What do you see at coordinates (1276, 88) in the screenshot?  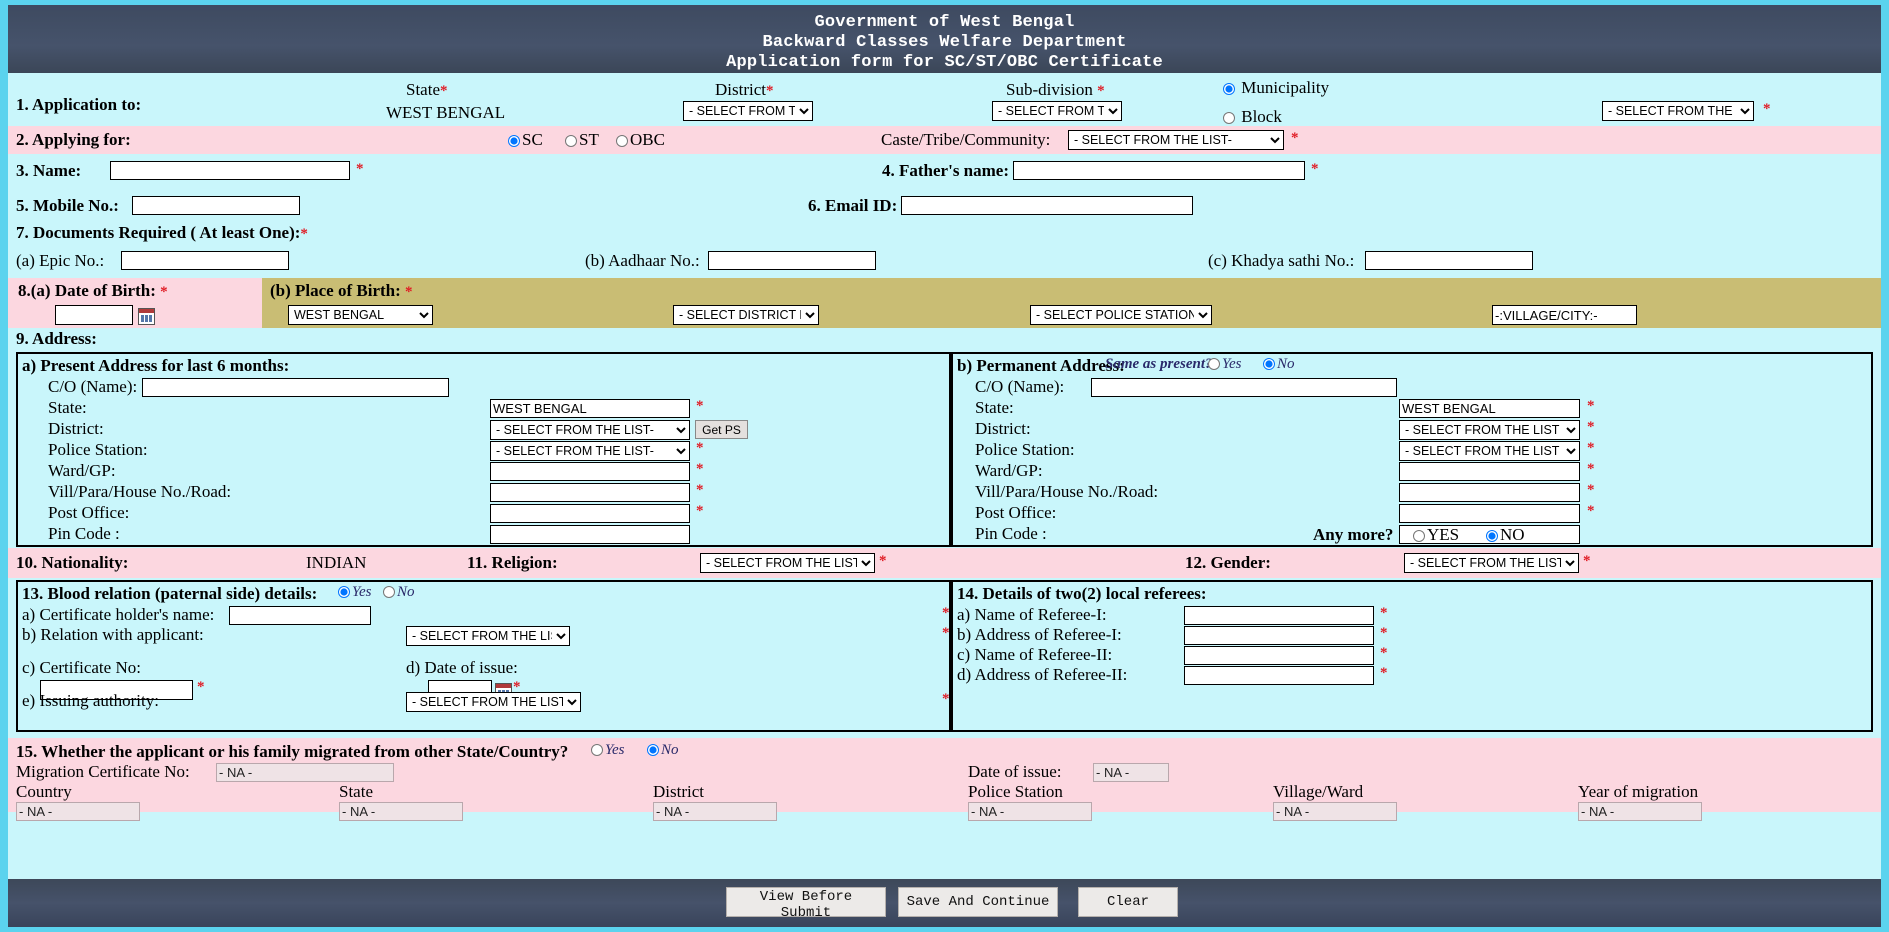 I see `municipality-radio-wrap: Municipality` at bounding box center [1276, 88].